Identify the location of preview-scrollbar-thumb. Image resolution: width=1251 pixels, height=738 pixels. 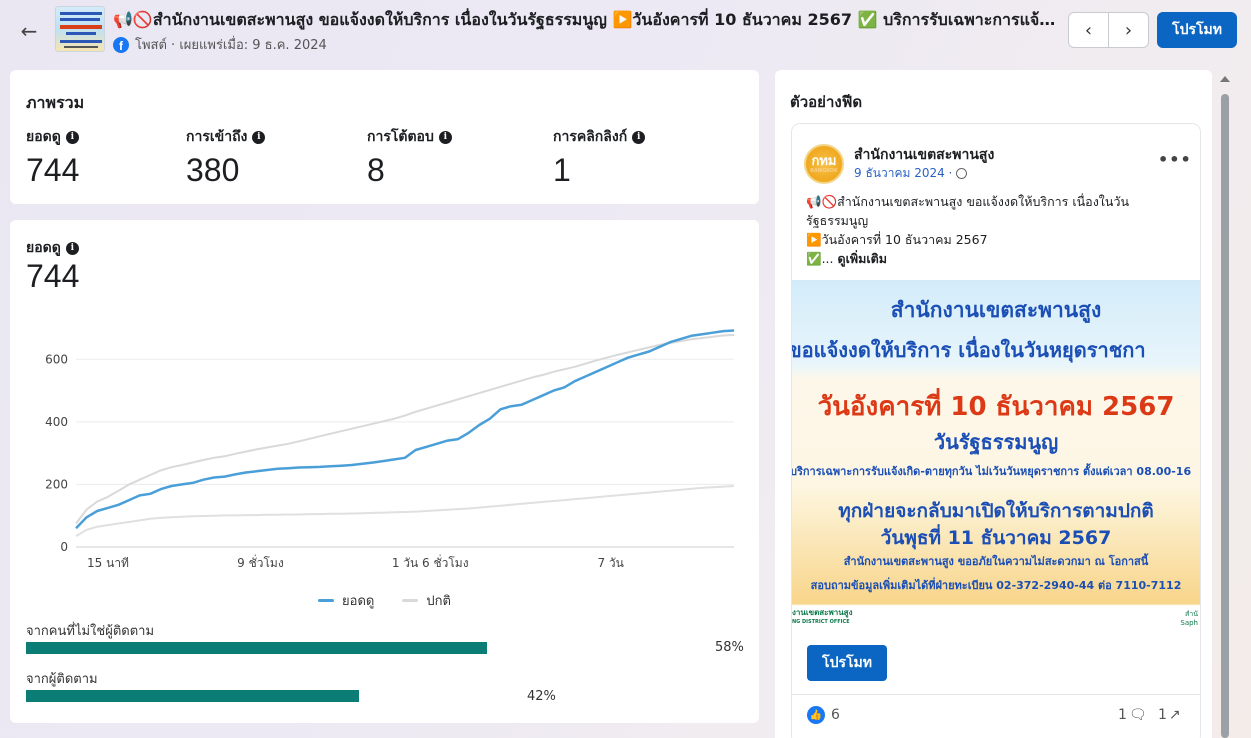
(1225, 416).